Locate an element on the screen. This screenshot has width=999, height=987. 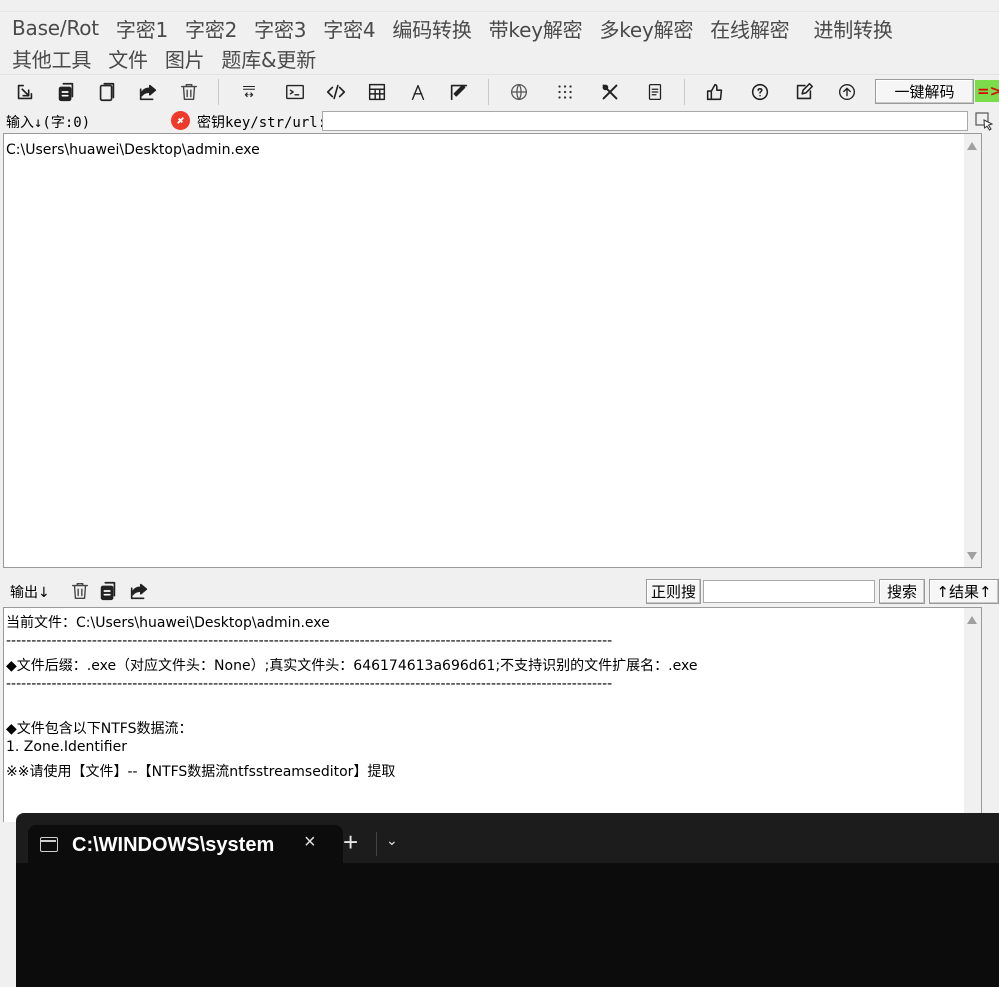
thumbs-up-icon is located at coordinates (715, 92).